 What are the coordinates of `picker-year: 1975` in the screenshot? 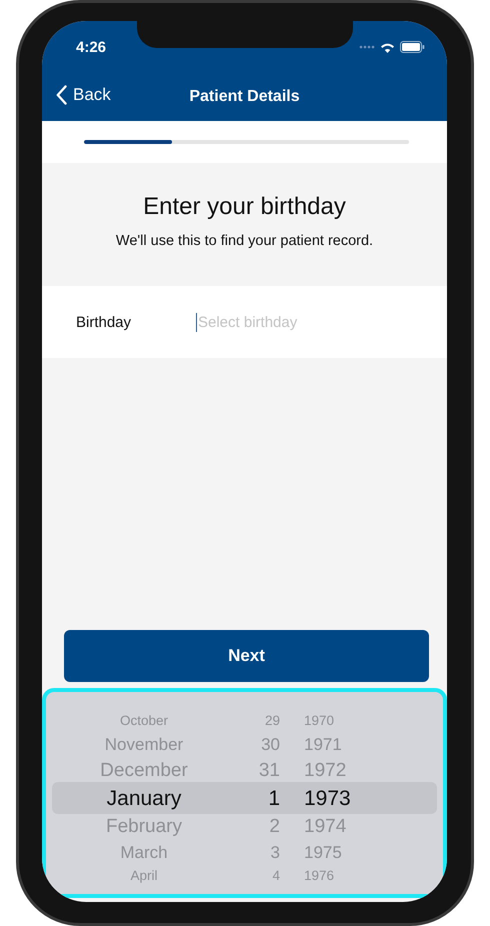 It's located at (330, 852).